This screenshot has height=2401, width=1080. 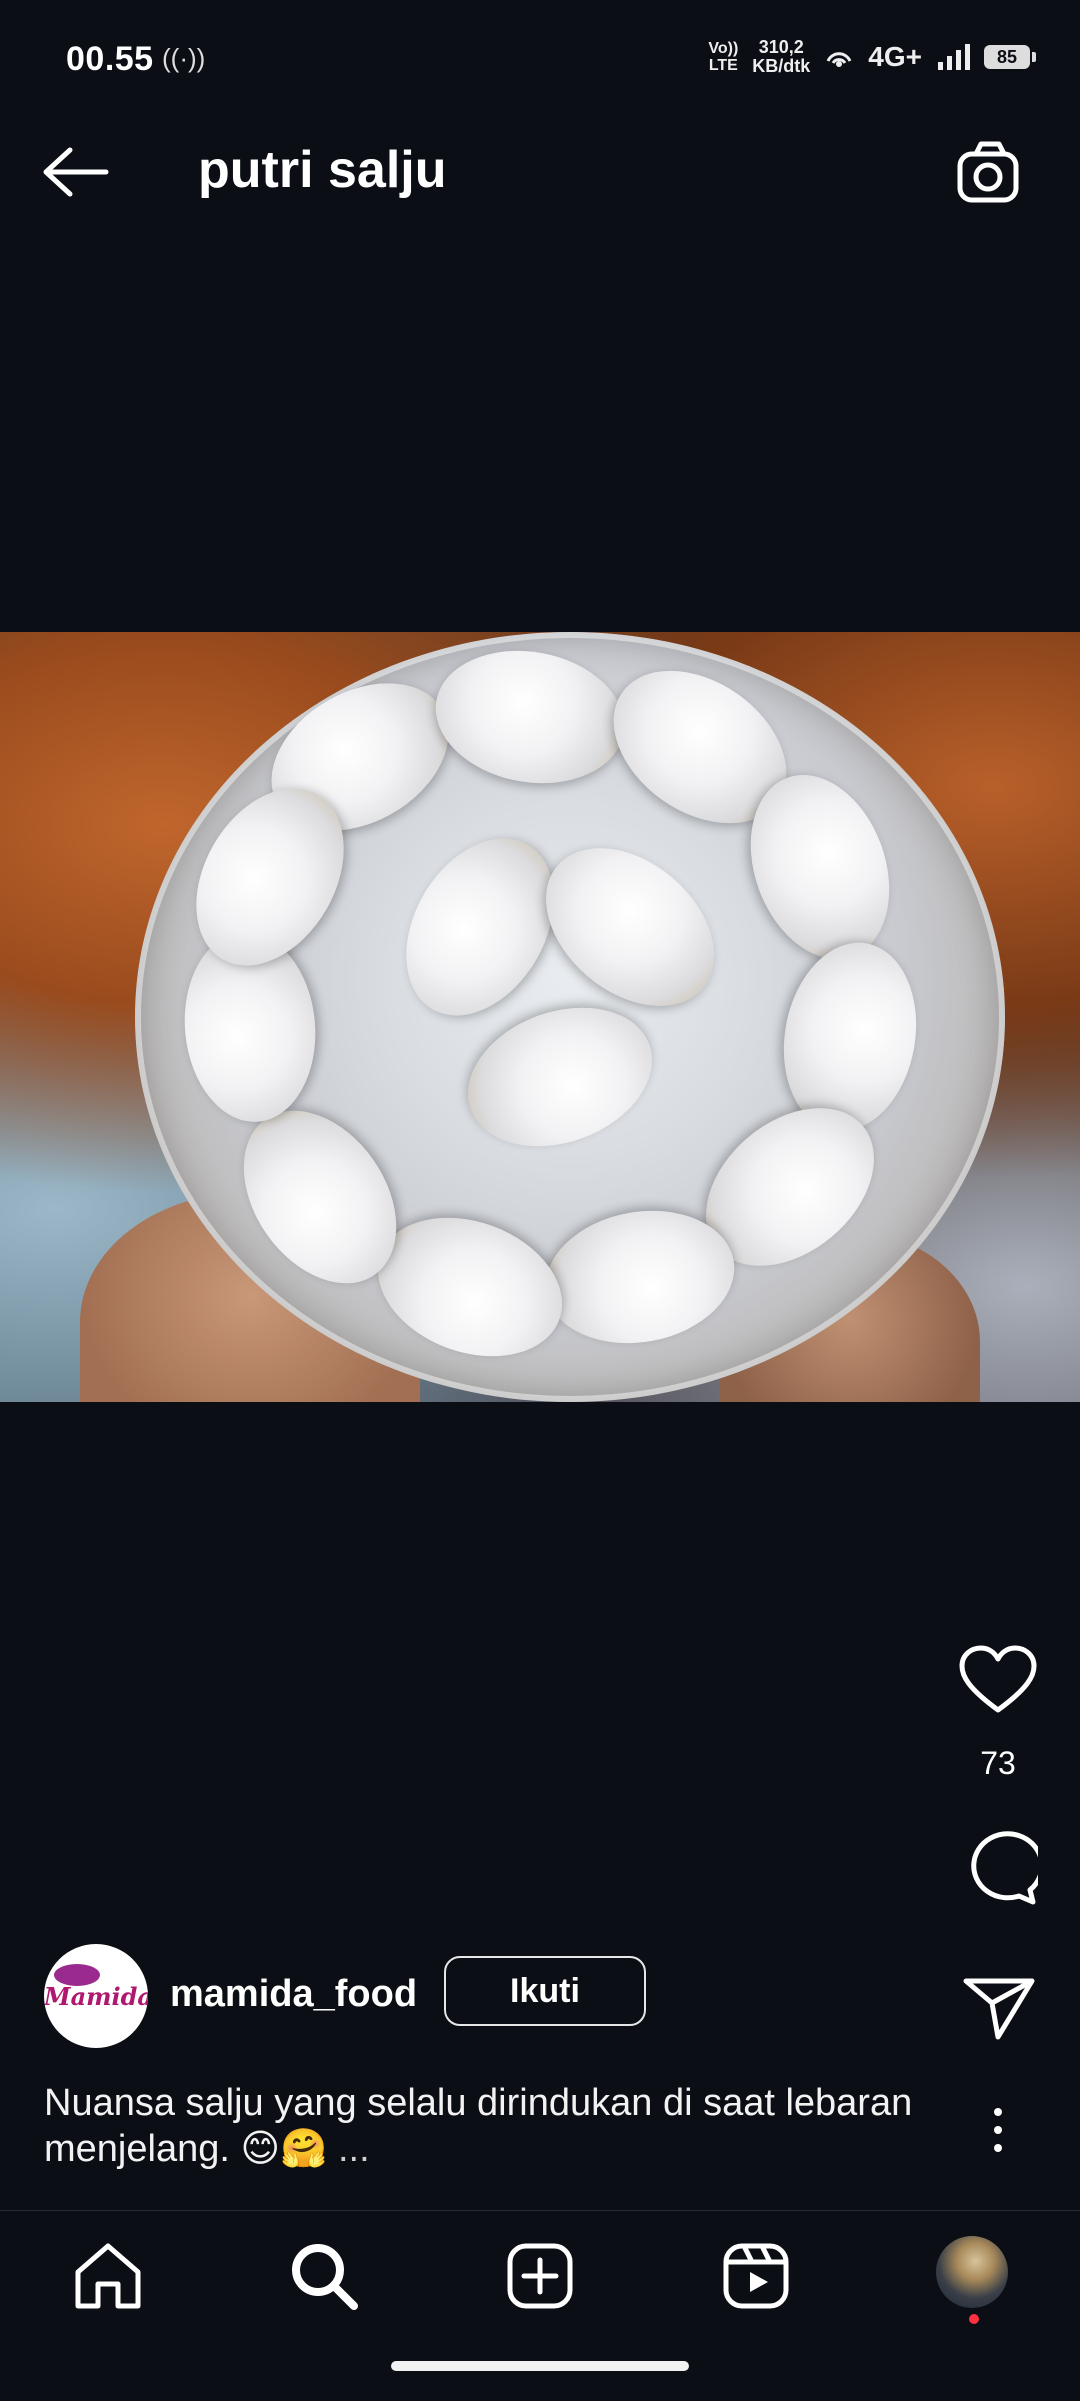 I want to click on follow-button: Ikuti, so click(x=545, y=1991).